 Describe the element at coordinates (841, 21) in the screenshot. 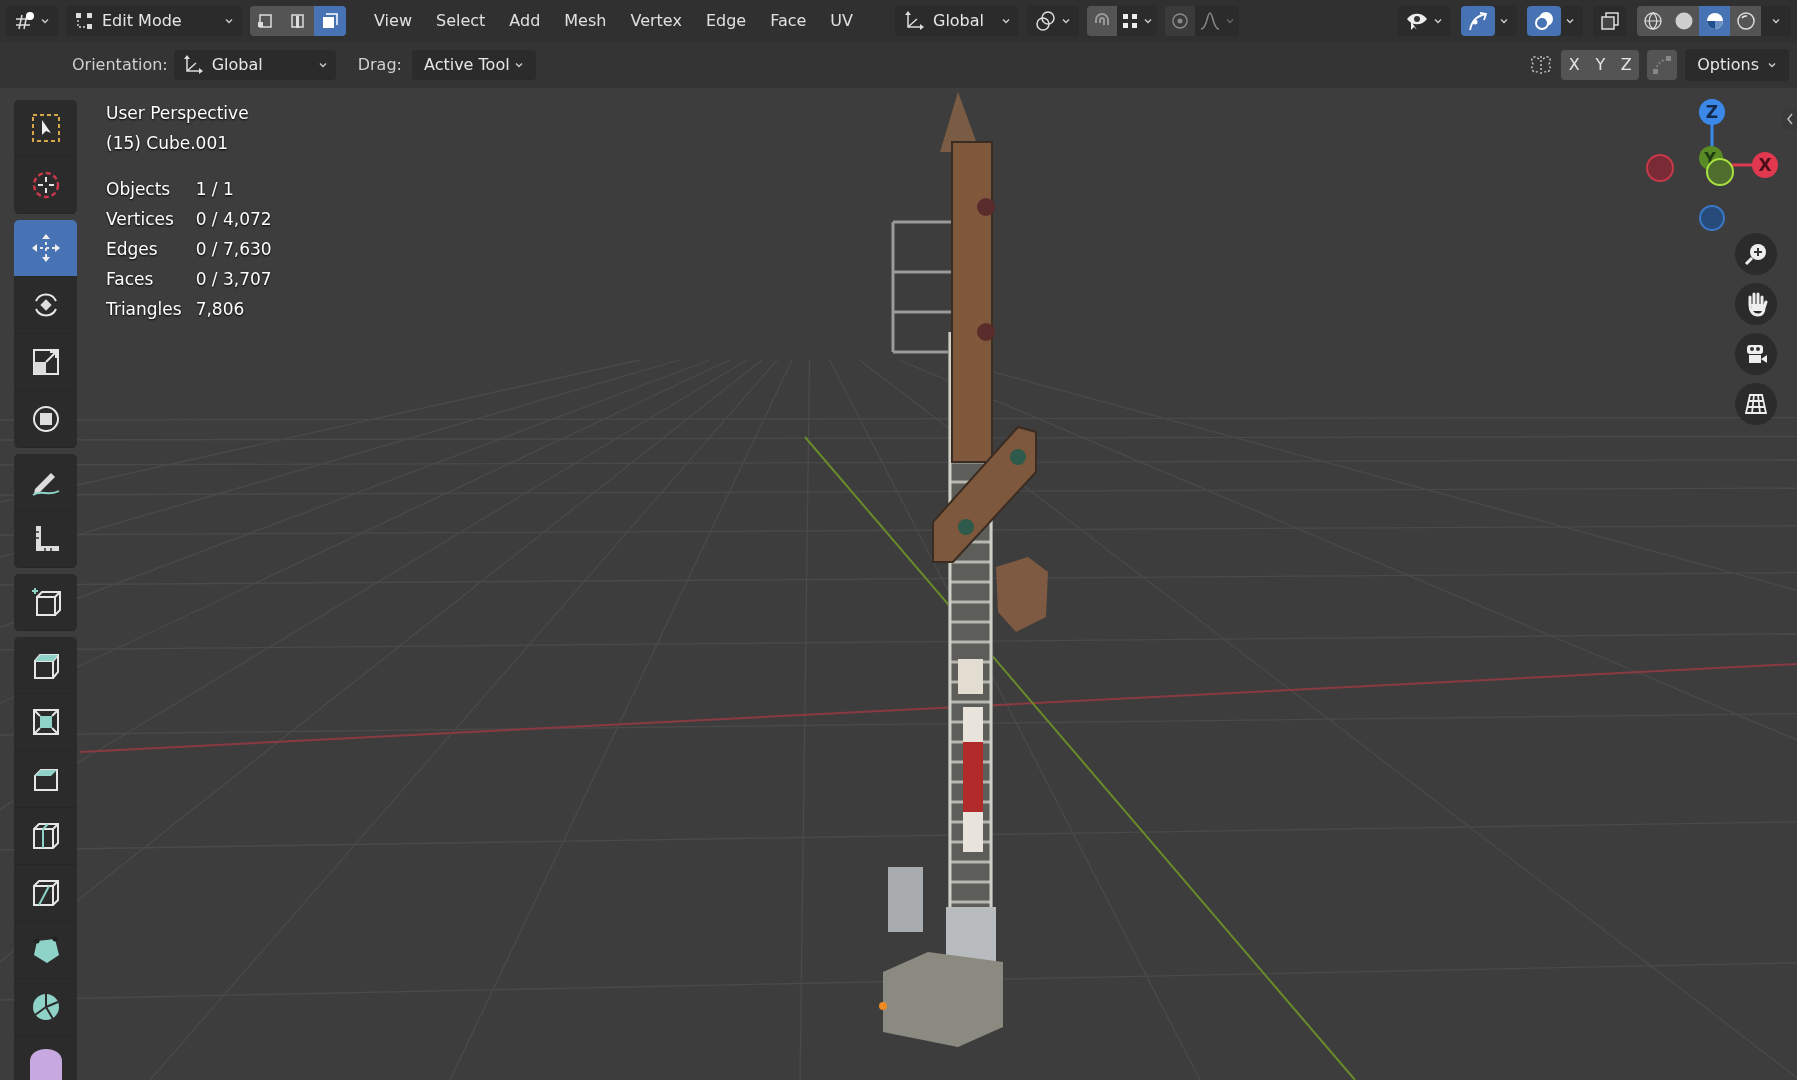

I see `menu-item: UV` at that location.